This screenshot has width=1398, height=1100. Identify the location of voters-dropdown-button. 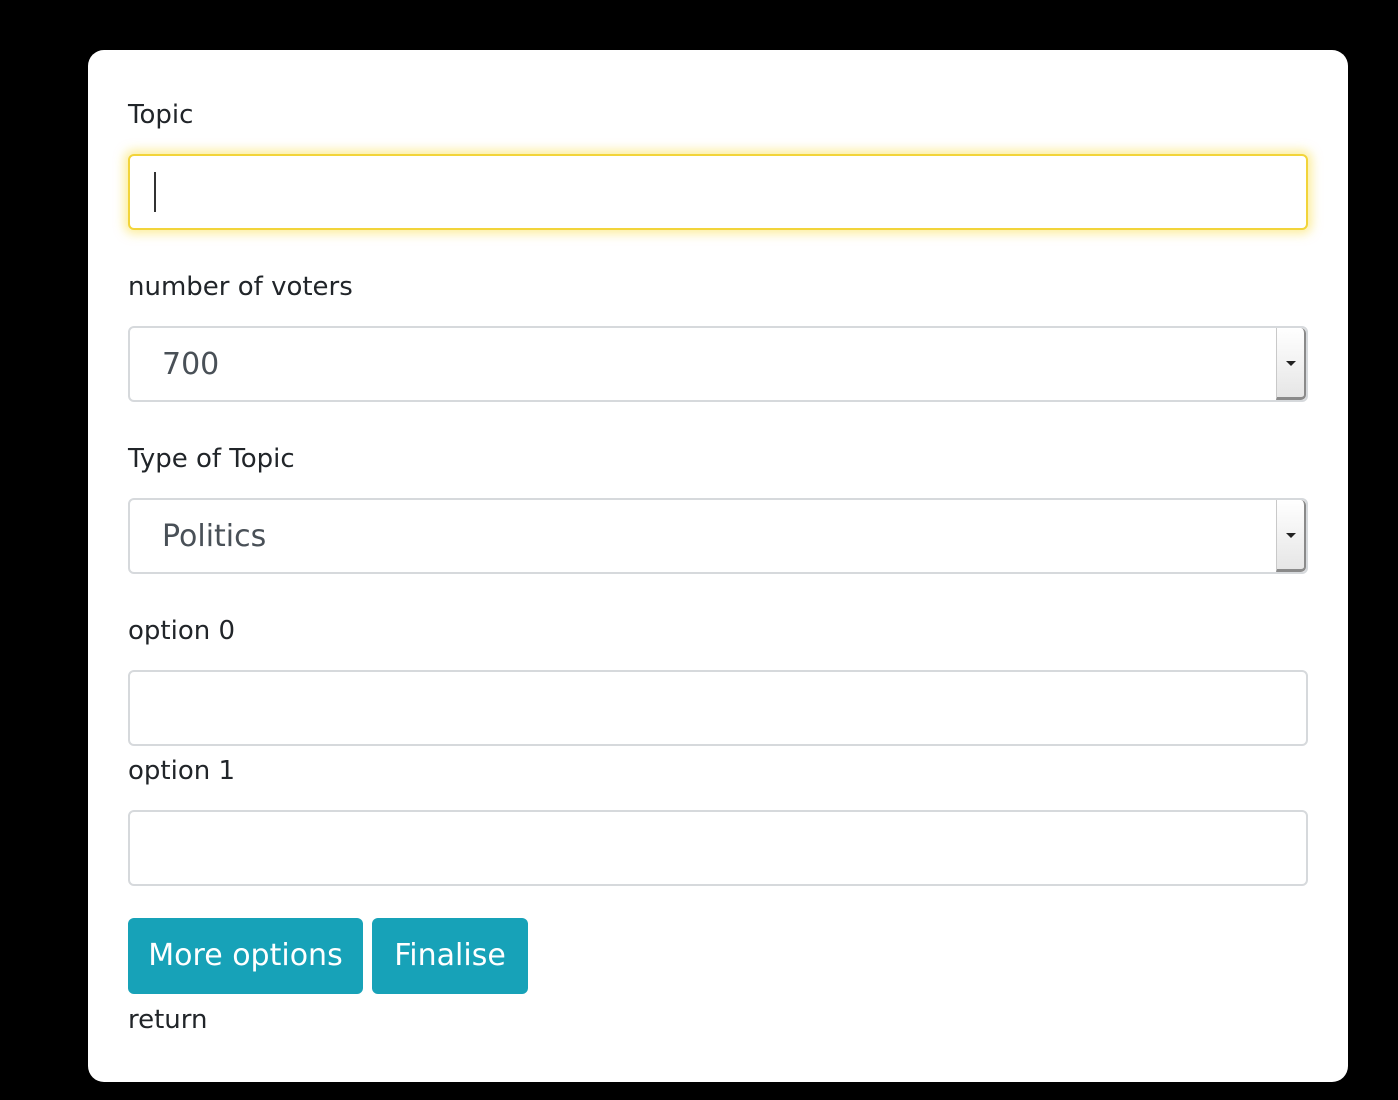
(1291, 364).